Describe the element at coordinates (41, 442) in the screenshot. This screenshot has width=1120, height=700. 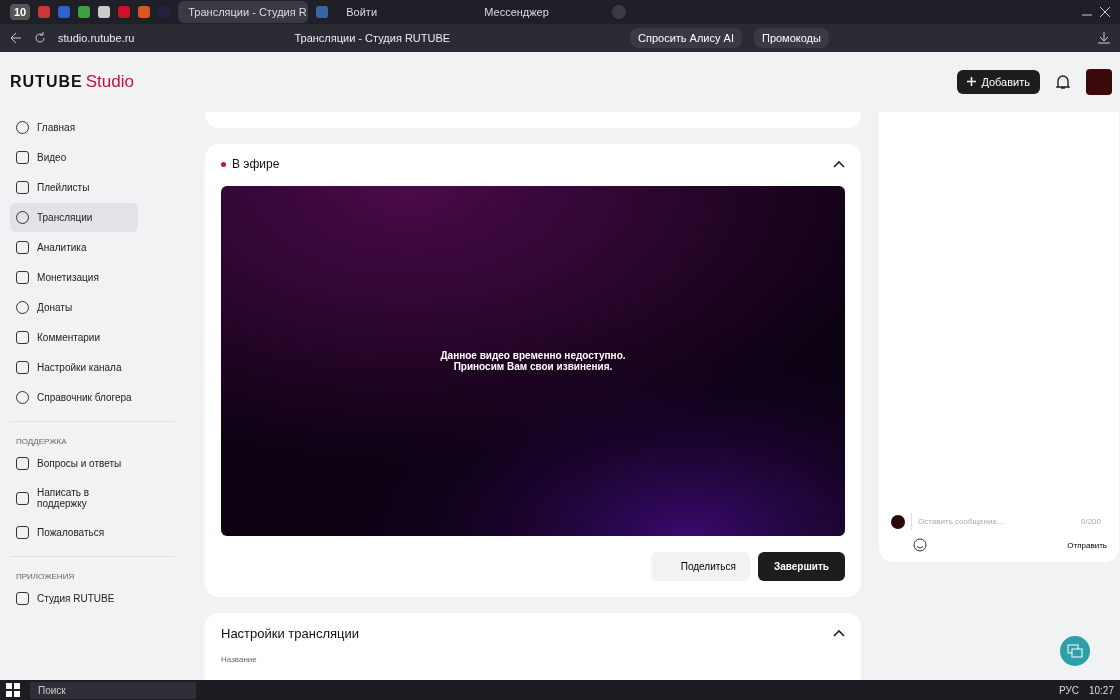
I see `section-title: ПОДДЕРЖКА` at that location.